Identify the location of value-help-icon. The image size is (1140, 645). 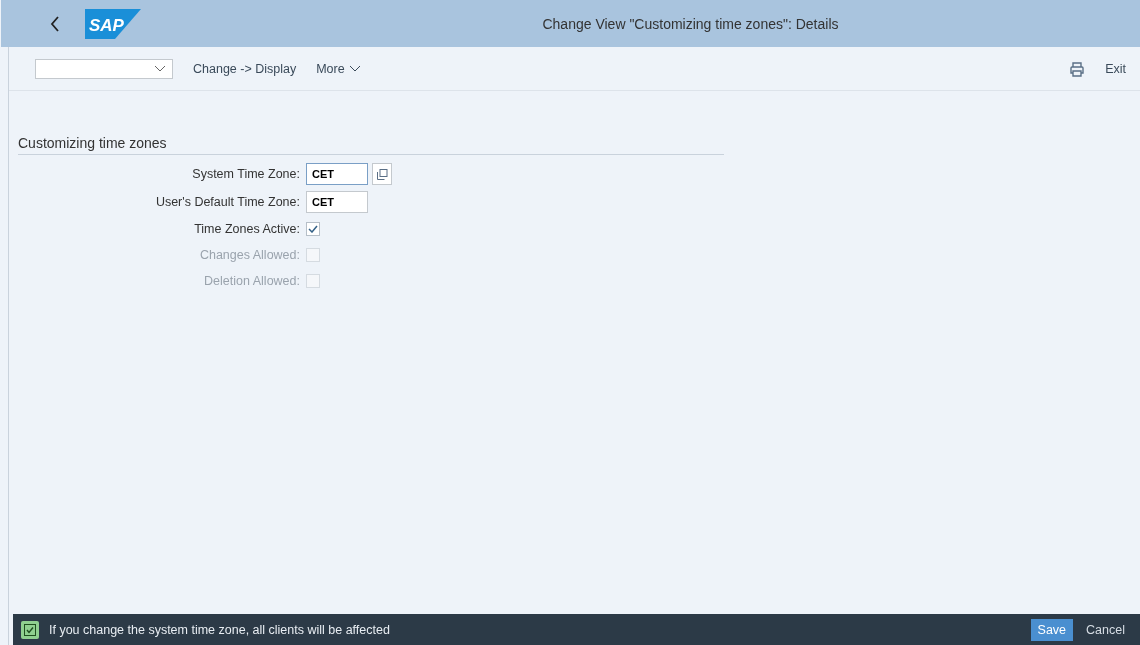
(382, 174).